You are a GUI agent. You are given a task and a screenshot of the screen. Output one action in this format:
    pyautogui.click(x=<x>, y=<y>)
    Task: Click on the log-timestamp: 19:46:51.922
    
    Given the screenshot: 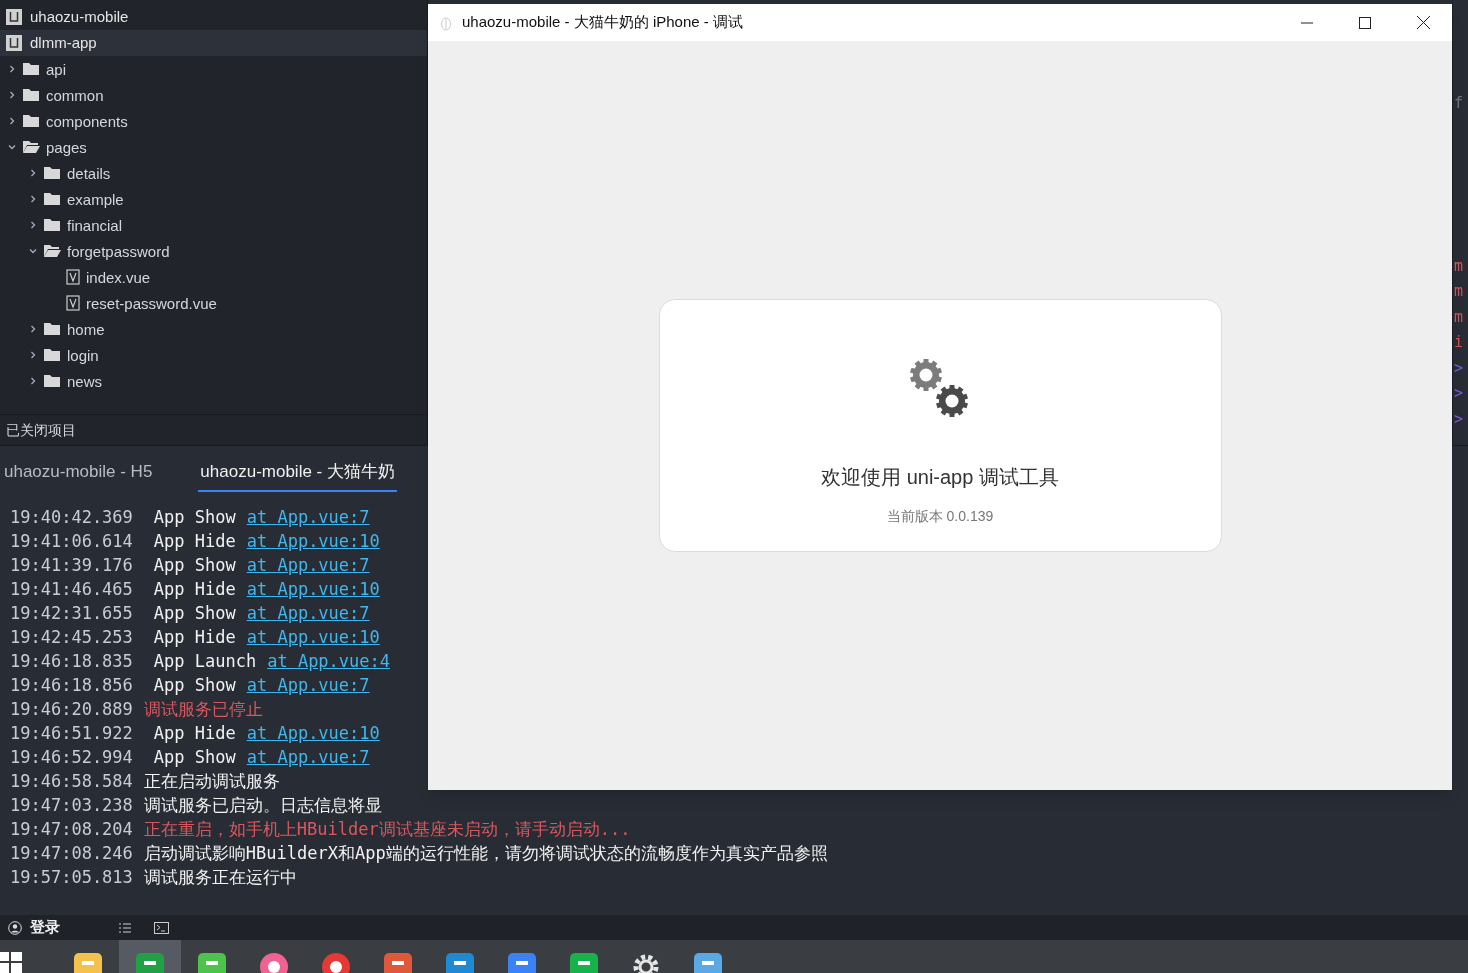 What is the action you would take?
    pyautogui.click(x=71, y=734)
    